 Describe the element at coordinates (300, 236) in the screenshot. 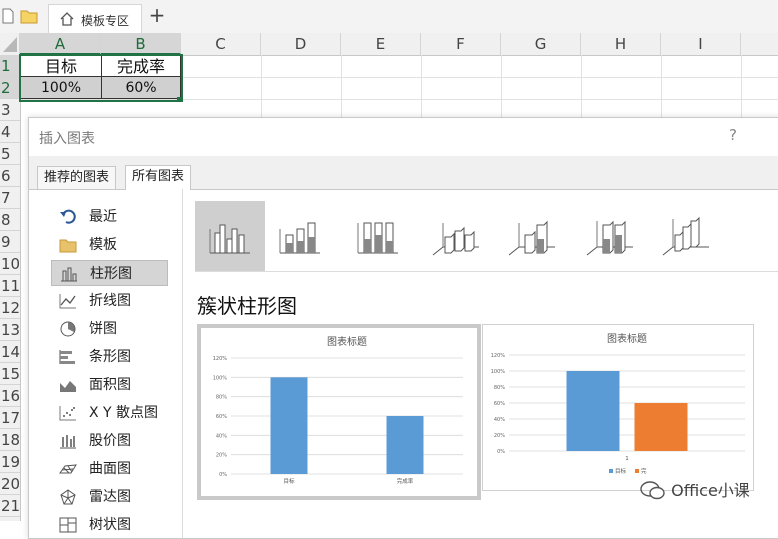

I see `stacked-column-option` at that location.